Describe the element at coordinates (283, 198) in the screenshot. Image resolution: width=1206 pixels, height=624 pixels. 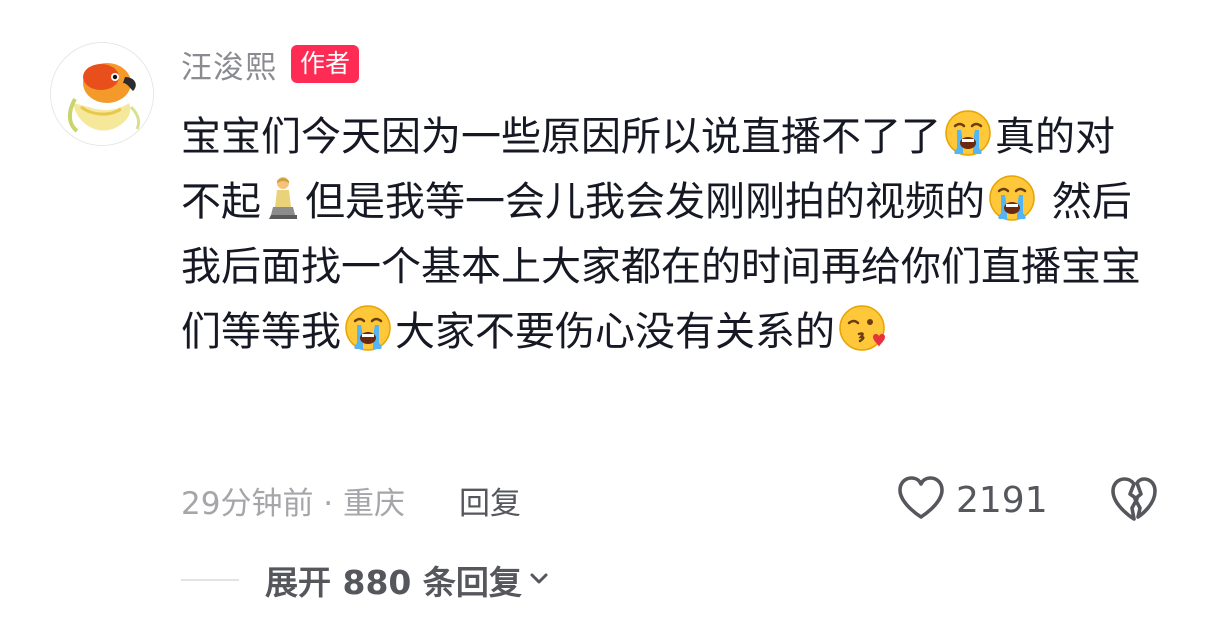
I see `kneeling-person-emoji` at that location.